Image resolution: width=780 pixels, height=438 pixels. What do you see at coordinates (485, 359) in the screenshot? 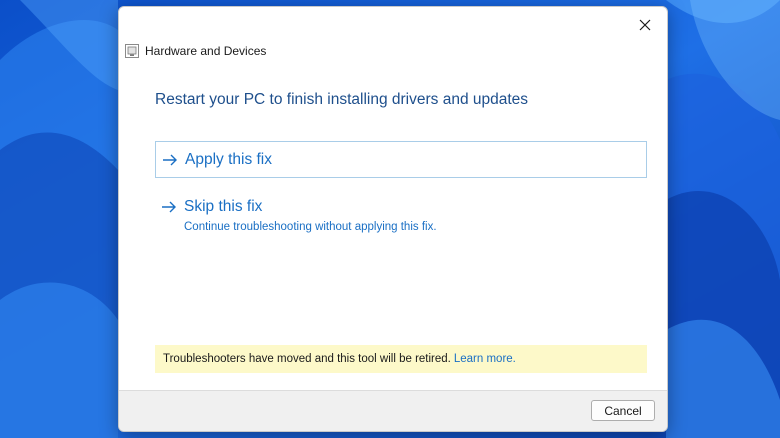
I see `learn-more-link: Learn more.` at bounding box center [485, 359].